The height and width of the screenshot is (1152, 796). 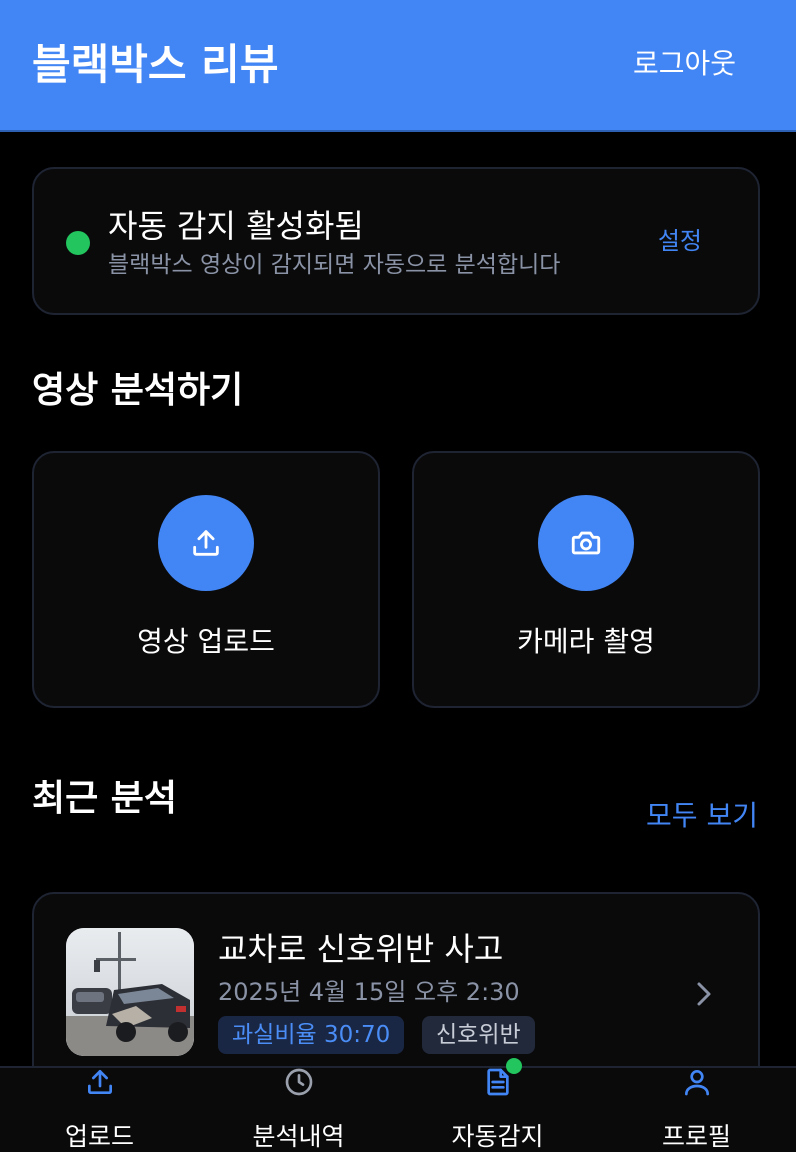 I want to click on fault-ratio-badge: 과실비율 30:70, so click(x=311, y=1035).